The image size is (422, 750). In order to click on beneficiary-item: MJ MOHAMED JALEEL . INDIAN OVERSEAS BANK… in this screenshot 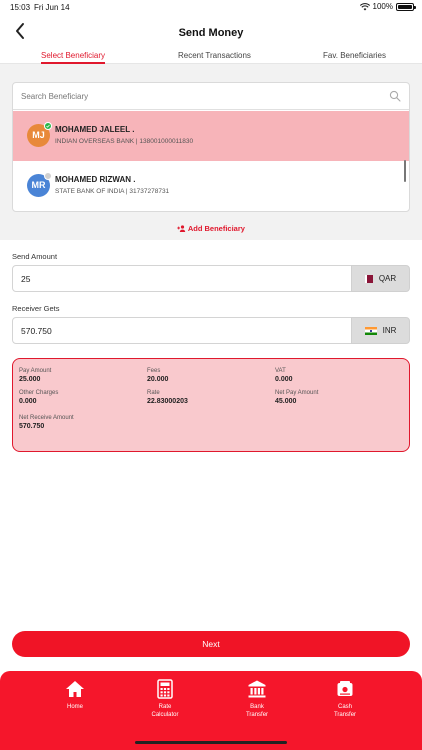, I will do `click(211, 136)`.